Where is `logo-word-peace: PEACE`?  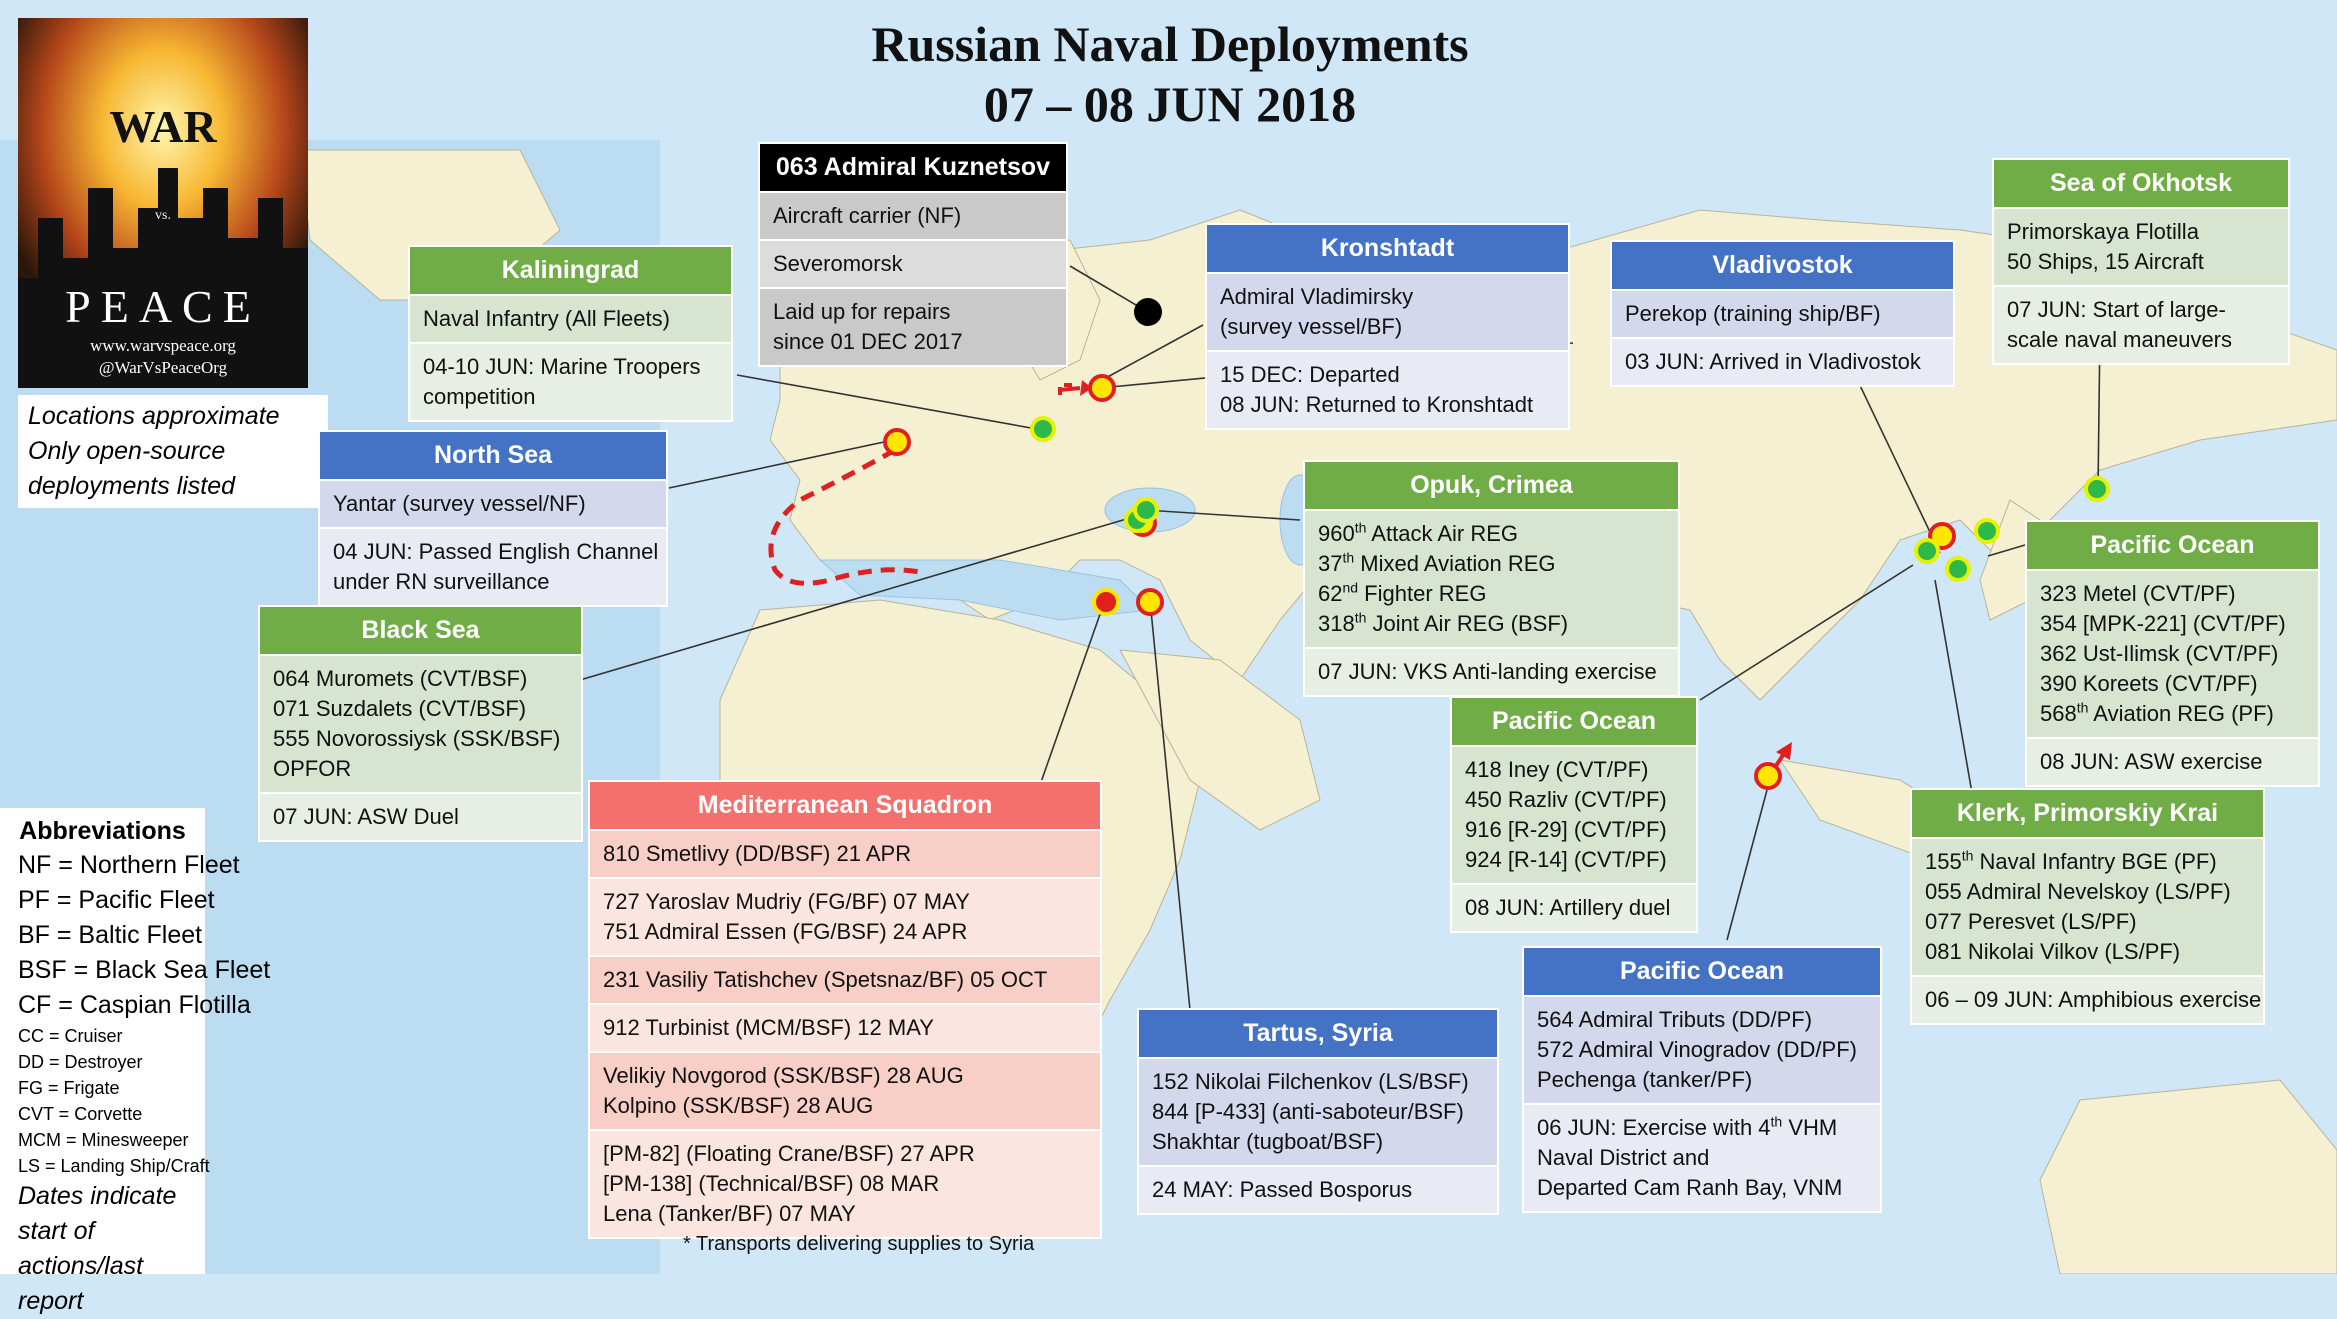
logo-word-peace: PEACE is located at coordinates (163, 306).